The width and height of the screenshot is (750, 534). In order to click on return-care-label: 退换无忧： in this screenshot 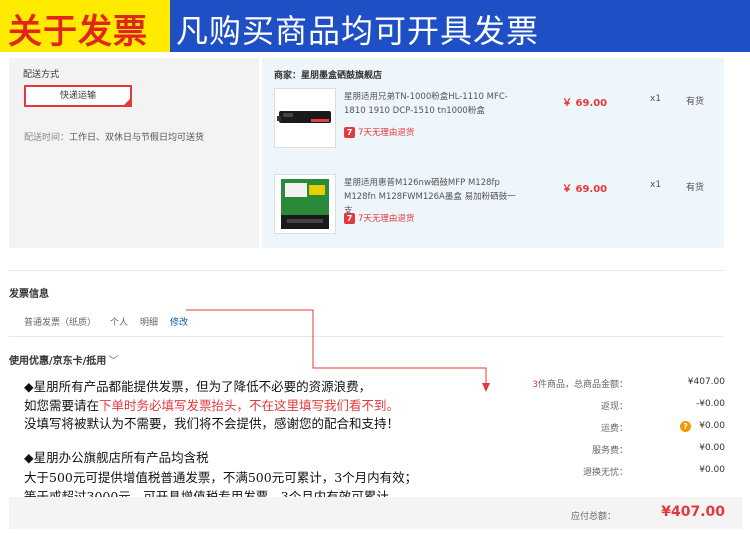, I will do `click(605, 473)`.